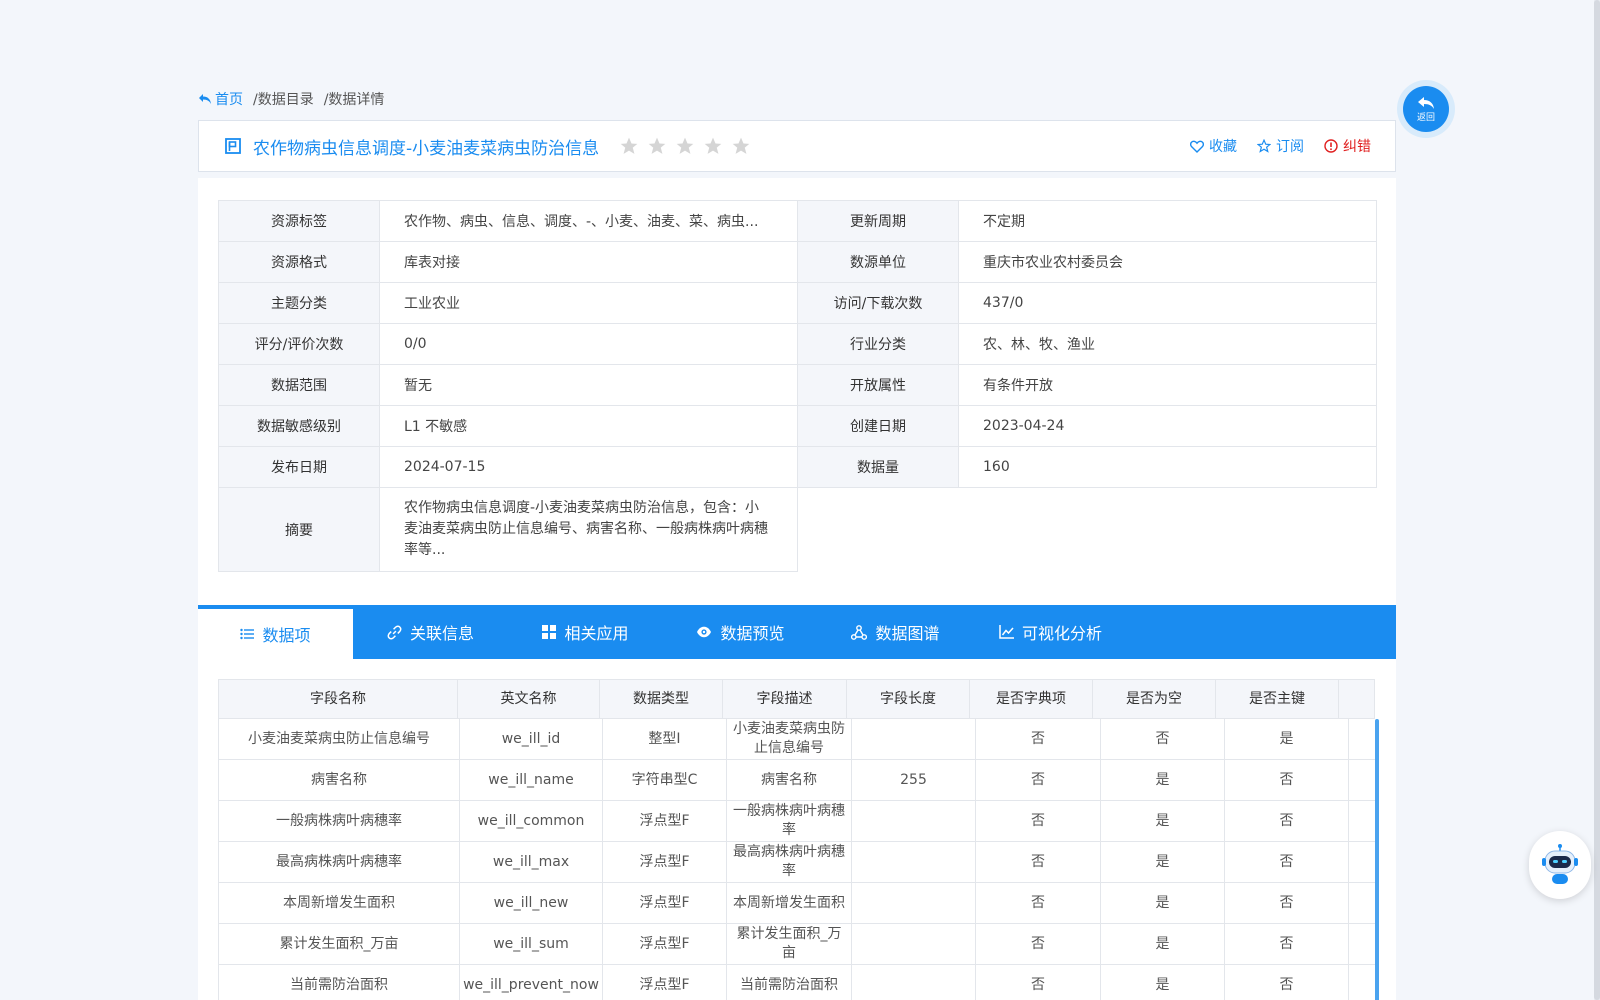 The height and width of the screenshot is (1000, 1600). What do you see at coordinates (661, 699) in the screenshot?
I see `column-header: 数据类型` at bounding box center [661, 699].